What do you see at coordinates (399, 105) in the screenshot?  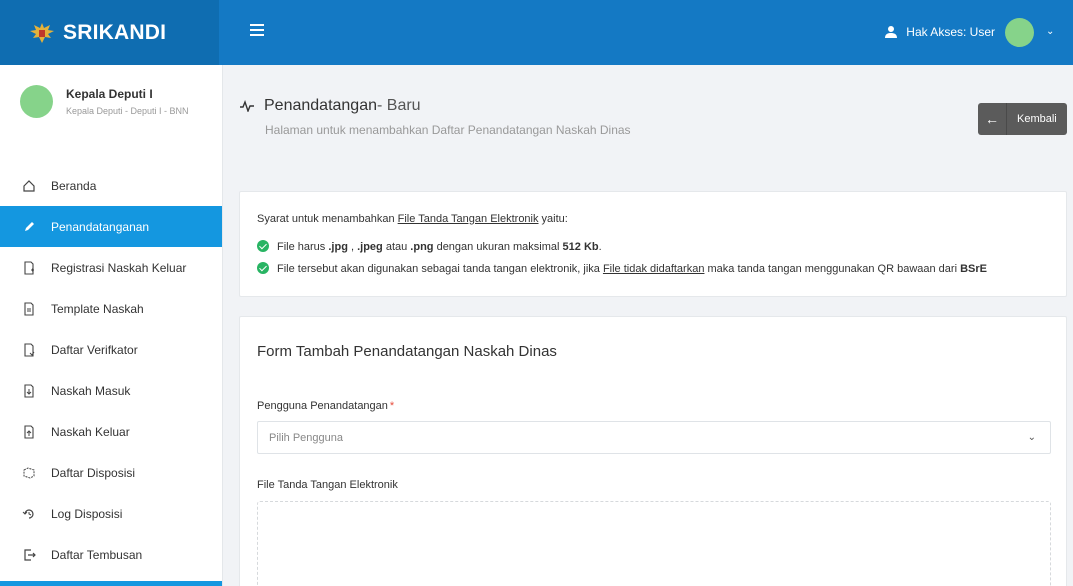 I see `page-title-suffix: - Baru` at bounding box center [399, 105].